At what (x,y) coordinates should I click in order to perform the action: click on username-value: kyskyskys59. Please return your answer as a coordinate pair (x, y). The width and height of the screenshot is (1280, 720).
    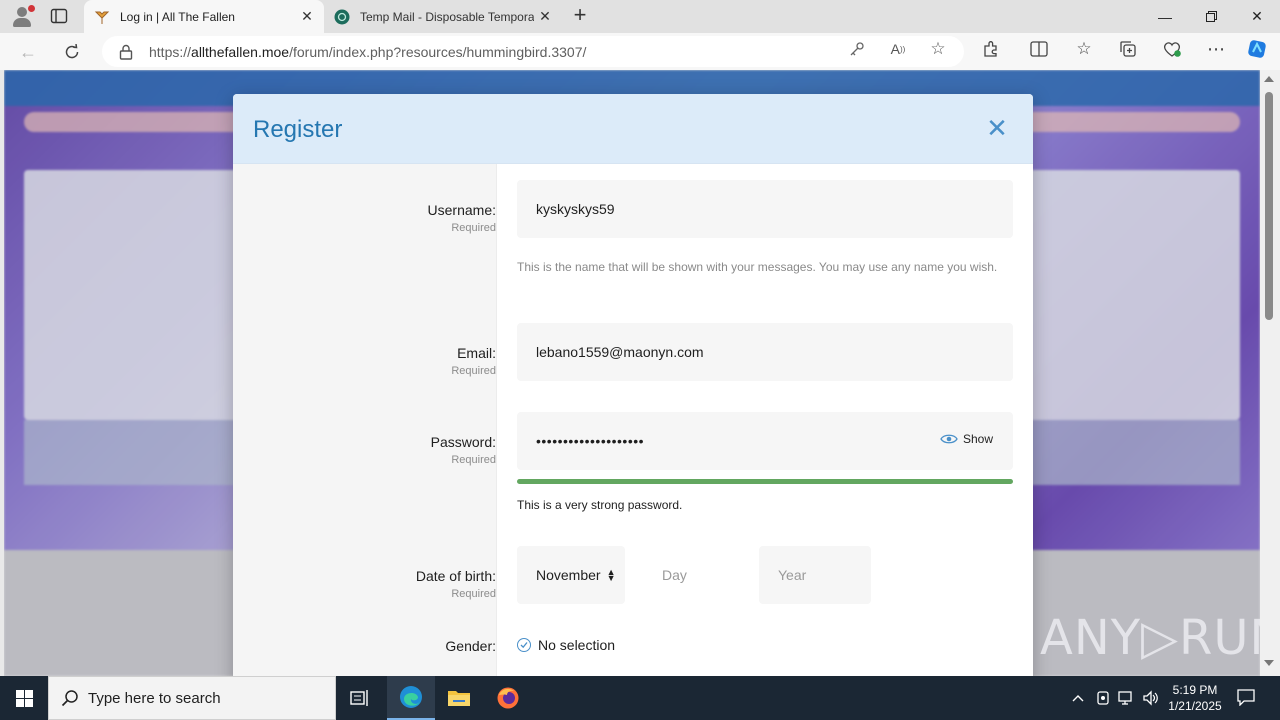
    Looking at the image, I should click on (575, 209).